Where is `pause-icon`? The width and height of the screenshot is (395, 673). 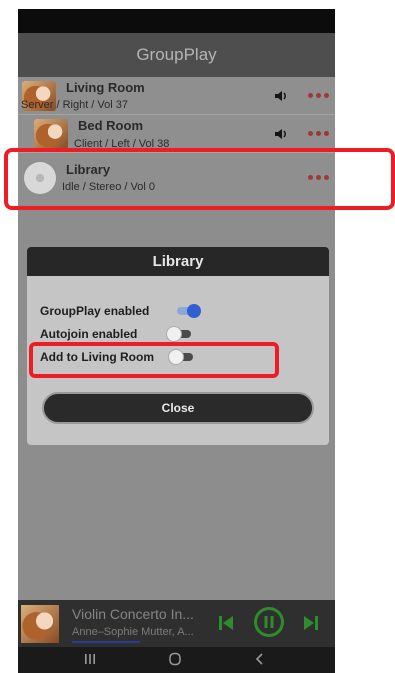
pause-icon is located at coordinates (269, 622).